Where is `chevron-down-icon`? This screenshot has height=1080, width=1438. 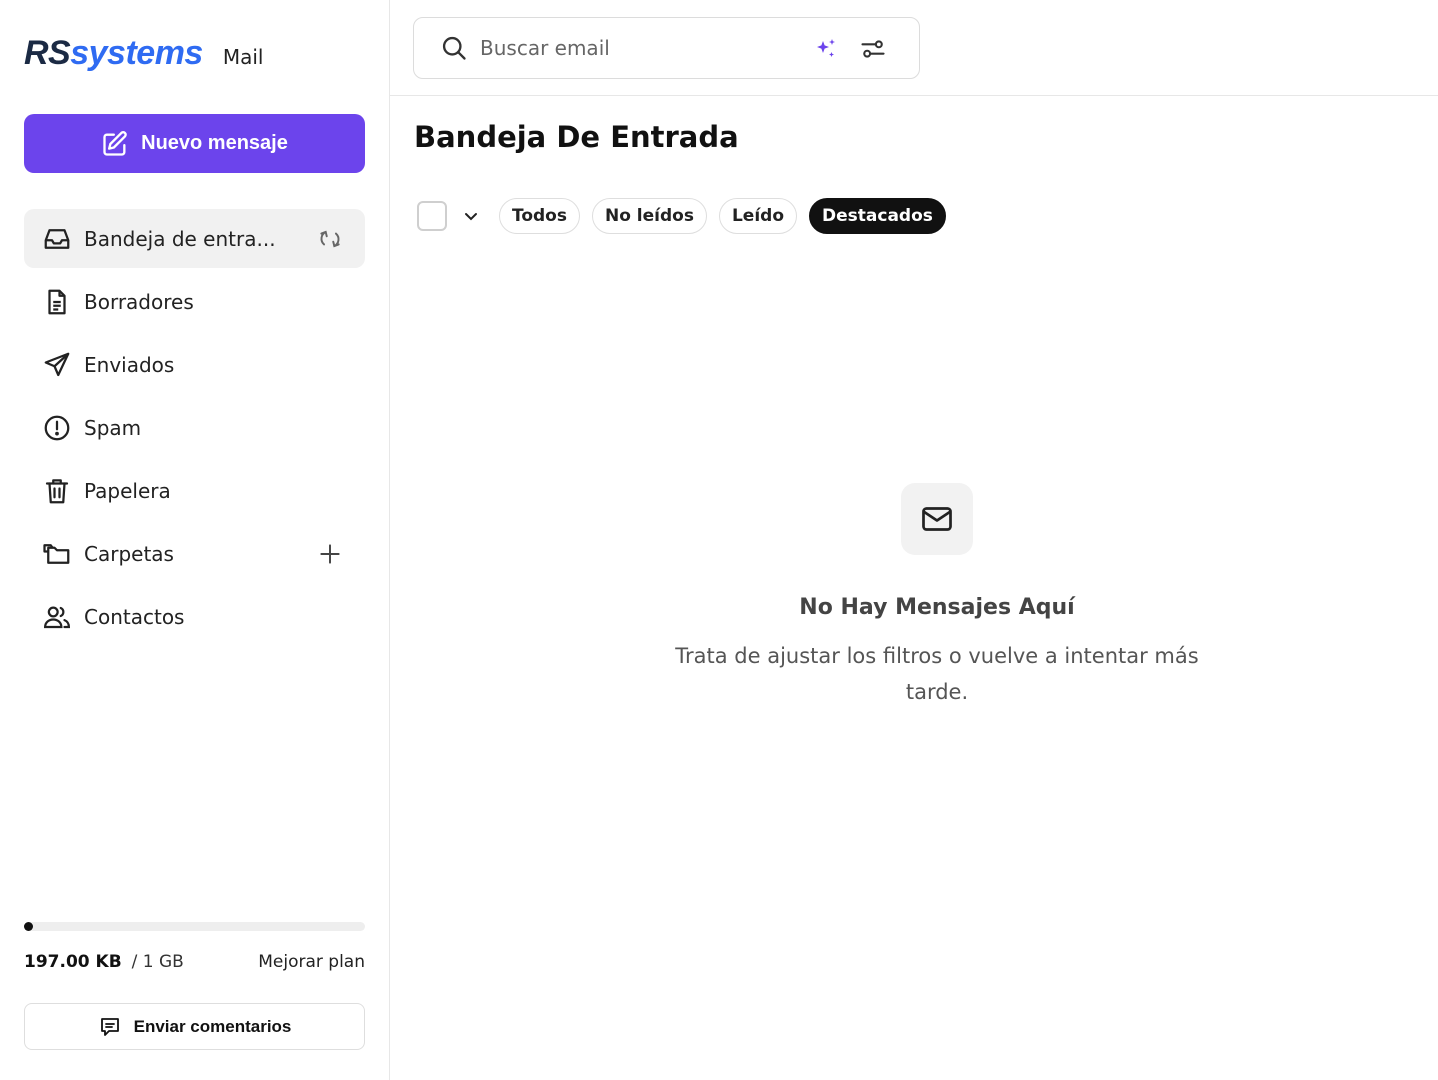 chevron-down-icon is located at coordinates (471, 216).